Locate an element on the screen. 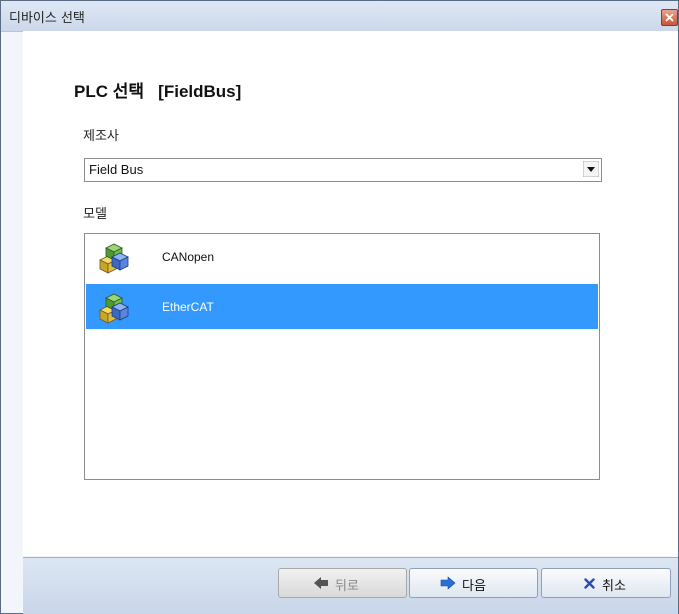 Image resolution: width=679 pixels, height=614 pixels. list-item-label: EtherCAT is located at coordinates (188, 307).